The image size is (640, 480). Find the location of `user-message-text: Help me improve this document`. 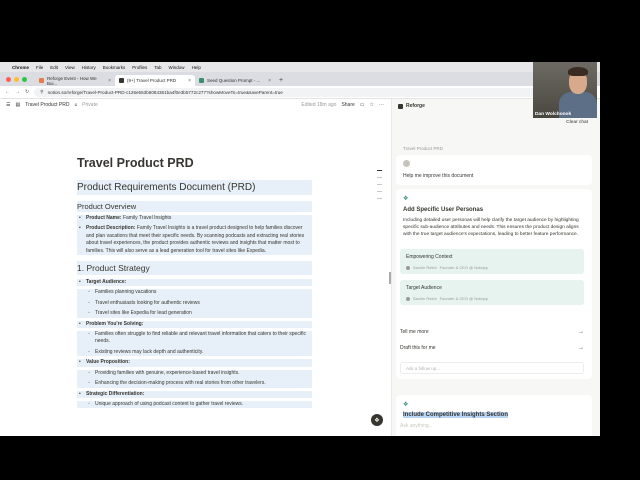

user-message-text: Help me improve this document is located at coordinates (438, 176).